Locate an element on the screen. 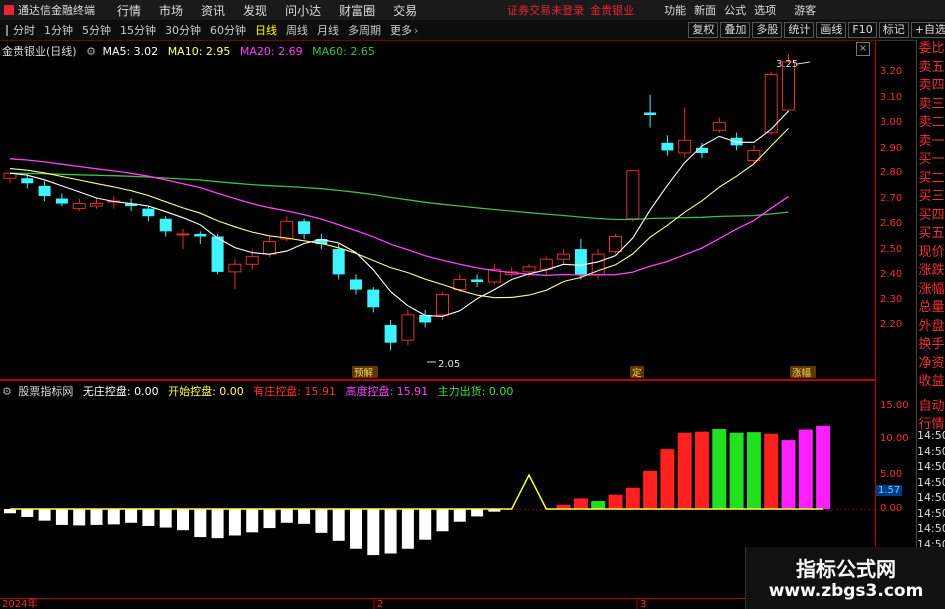 Image resolution: width=945 pixels, height=609 pixels. tongji-button: 统计 is located at coordinates (799, 30).